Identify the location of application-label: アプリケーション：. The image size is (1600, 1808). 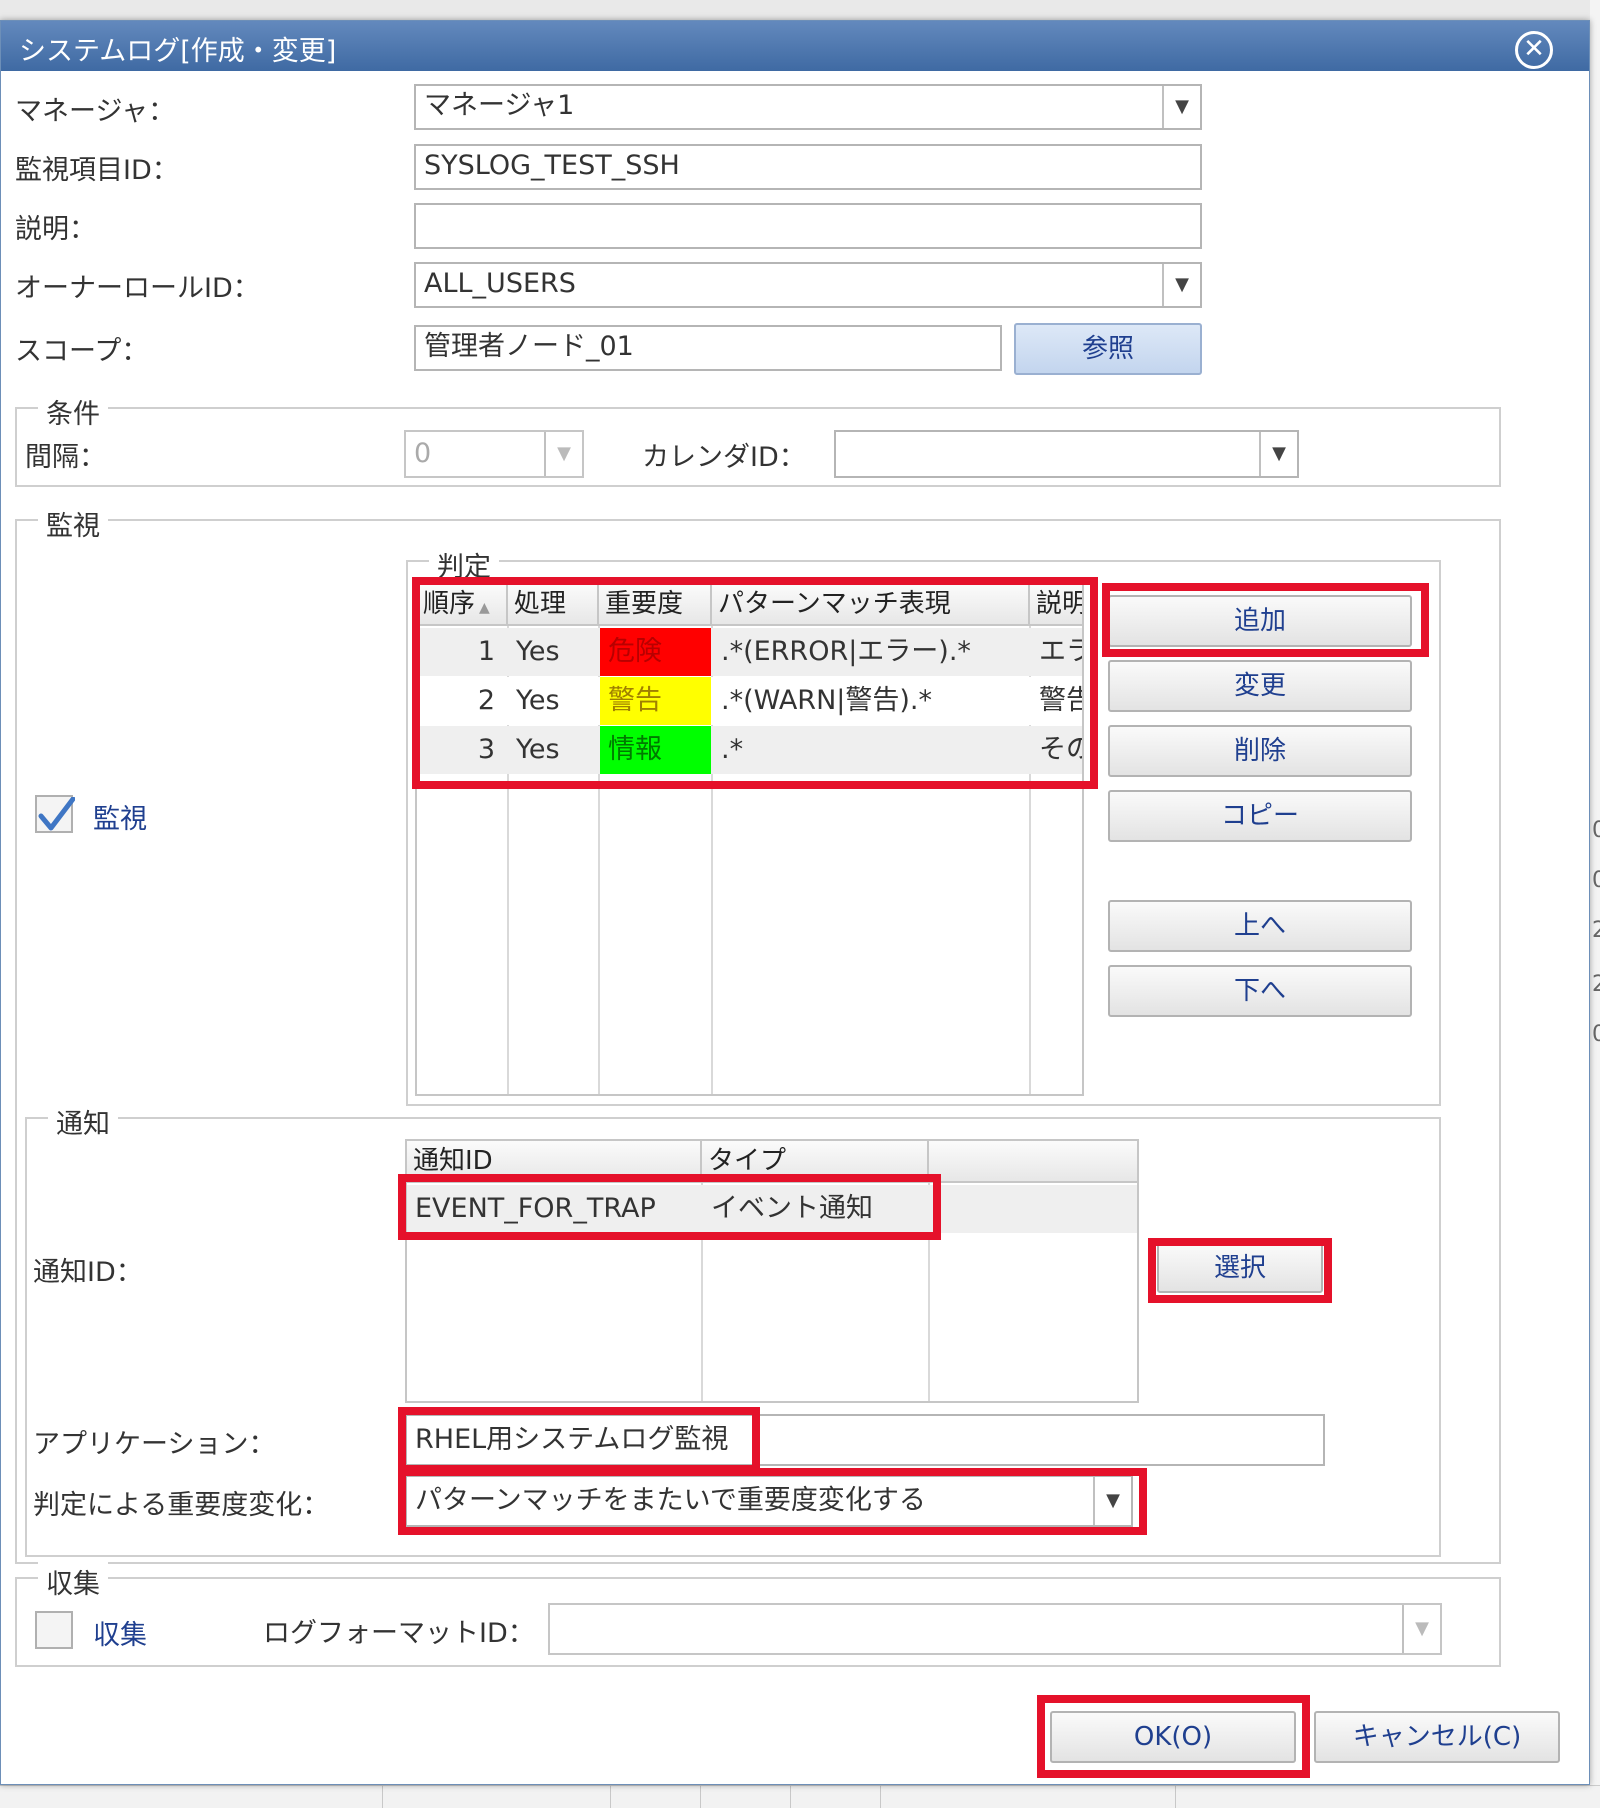
(154, 1444).